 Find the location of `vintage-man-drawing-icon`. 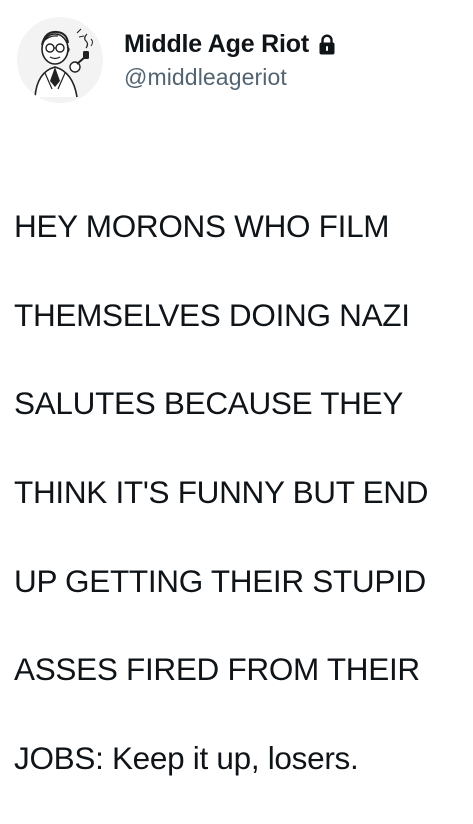

vintage-man-drawing-icon is located at coordinates (60, 60).